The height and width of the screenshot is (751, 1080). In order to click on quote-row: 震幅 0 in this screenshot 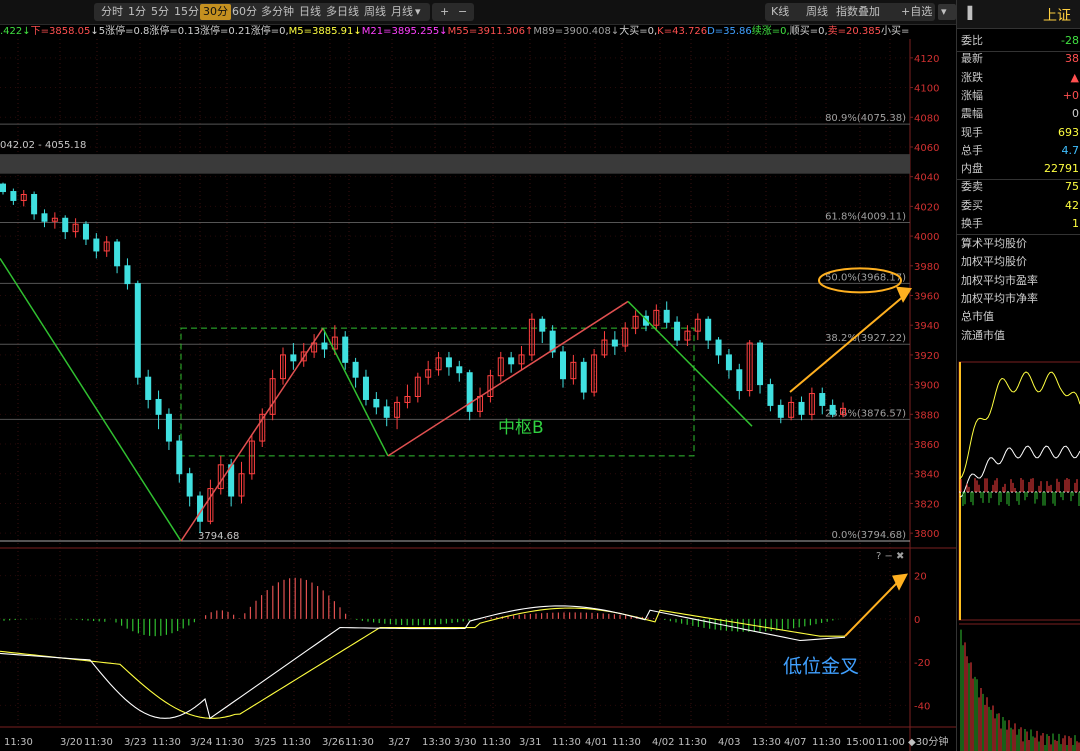, I will do `click(1020, 114)`.